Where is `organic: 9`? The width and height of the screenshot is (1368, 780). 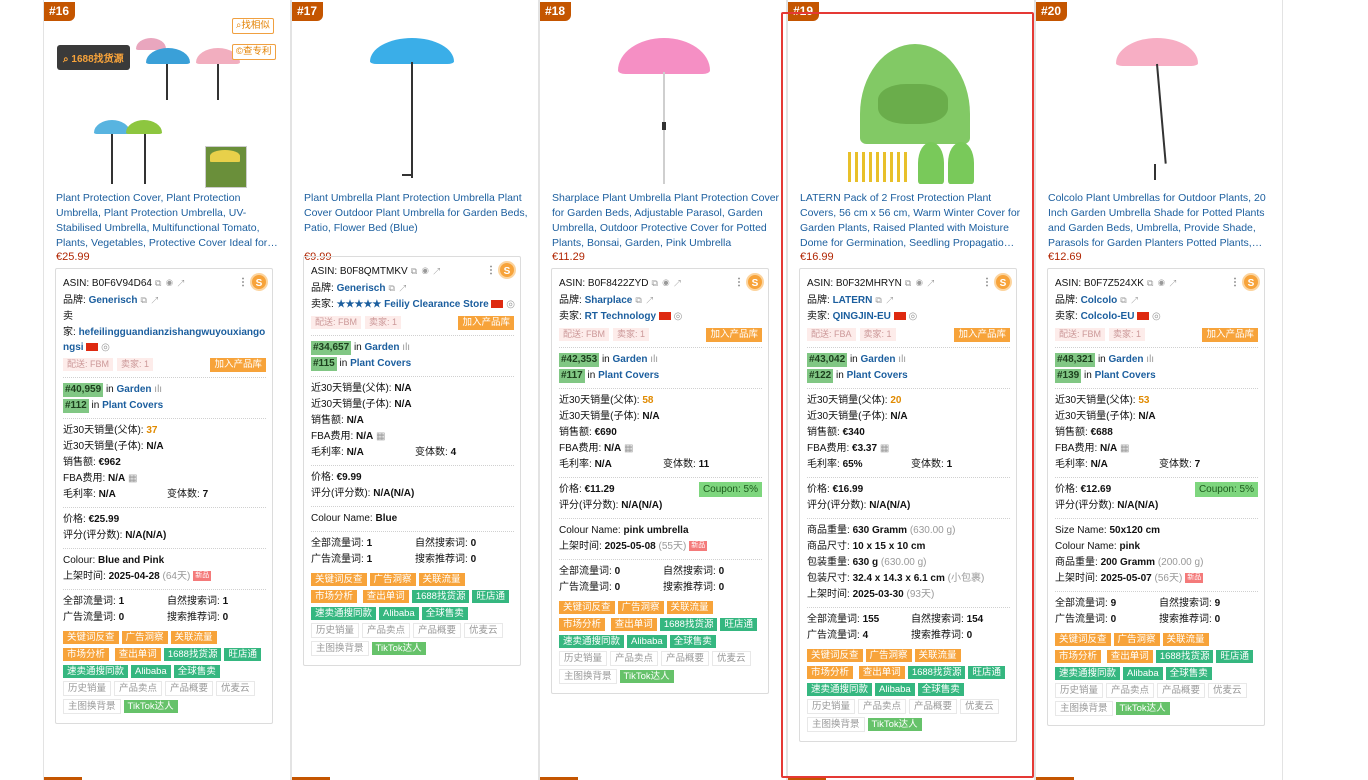 organic: 9 is located at coordinates (1218, 603).